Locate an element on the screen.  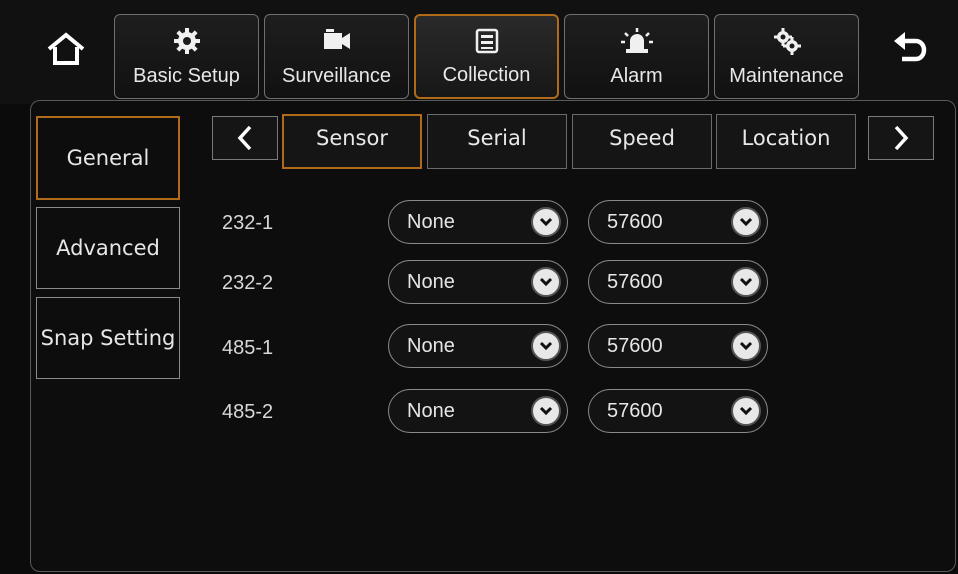
camera-icon is located at coordinates (336, 42).